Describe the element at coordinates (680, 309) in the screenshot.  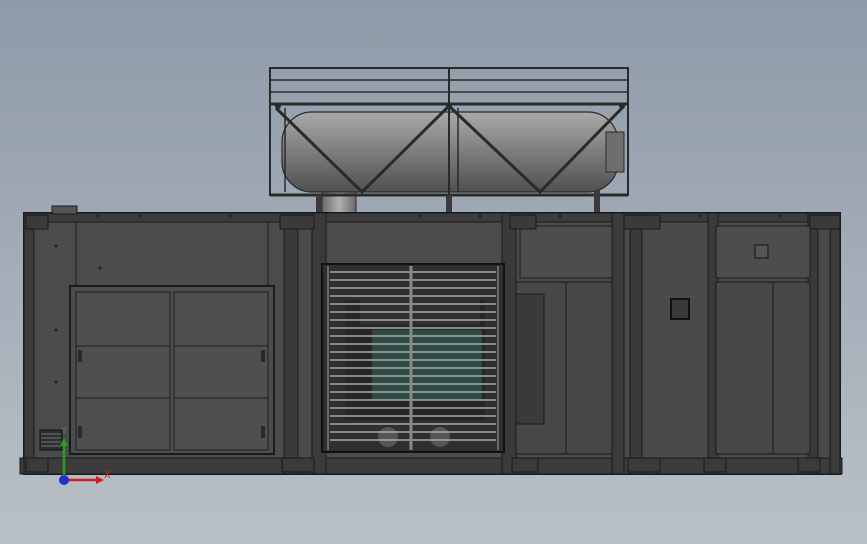
I see `inspection-hatch` at that location.